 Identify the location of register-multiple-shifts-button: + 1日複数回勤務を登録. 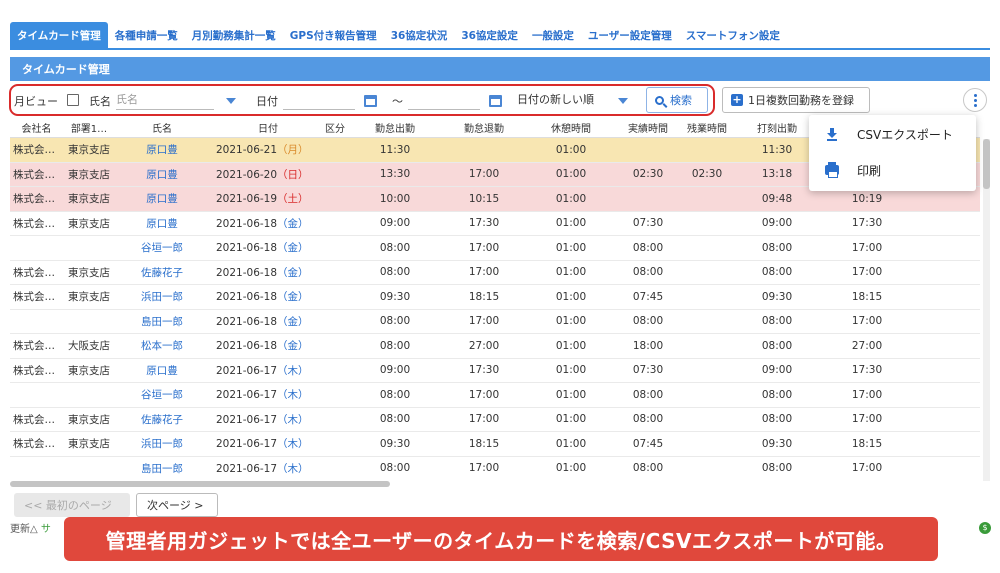
(796, 100).